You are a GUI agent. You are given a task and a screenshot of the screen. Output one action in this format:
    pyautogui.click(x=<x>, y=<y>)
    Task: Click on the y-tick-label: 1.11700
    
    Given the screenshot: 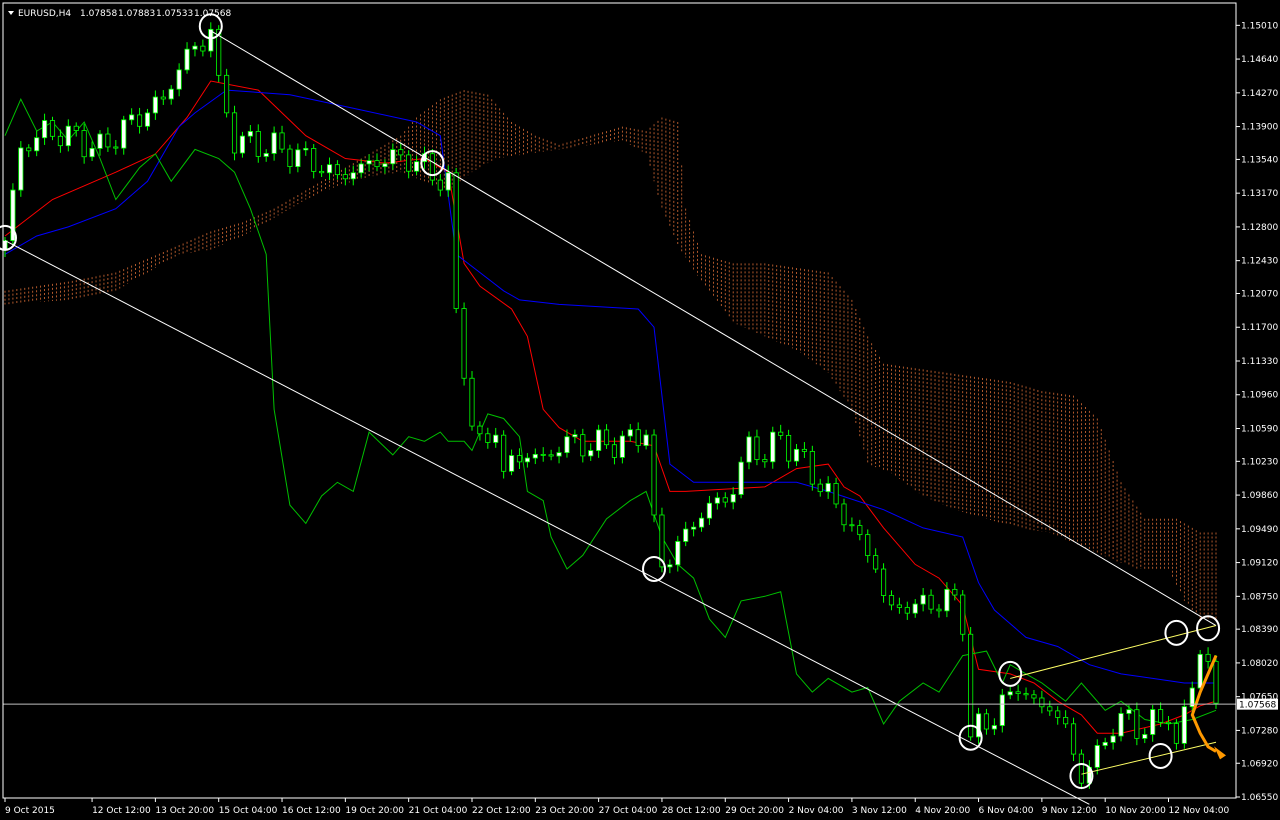 What is the action you would take?
    pyautogui.click(x=1259, y=328)
    